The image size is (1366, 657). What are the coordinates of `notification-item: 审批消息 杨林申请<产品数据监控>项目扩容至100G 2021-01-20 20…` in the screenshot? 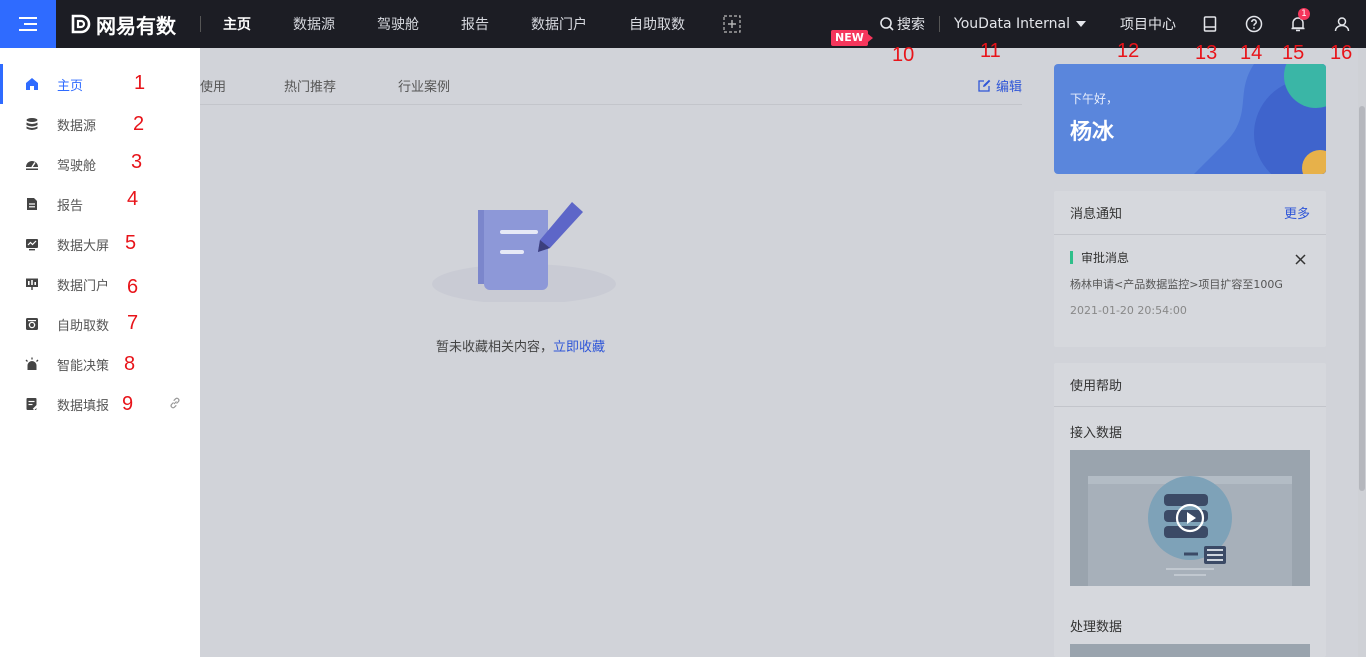 It's located at (1190, 276).